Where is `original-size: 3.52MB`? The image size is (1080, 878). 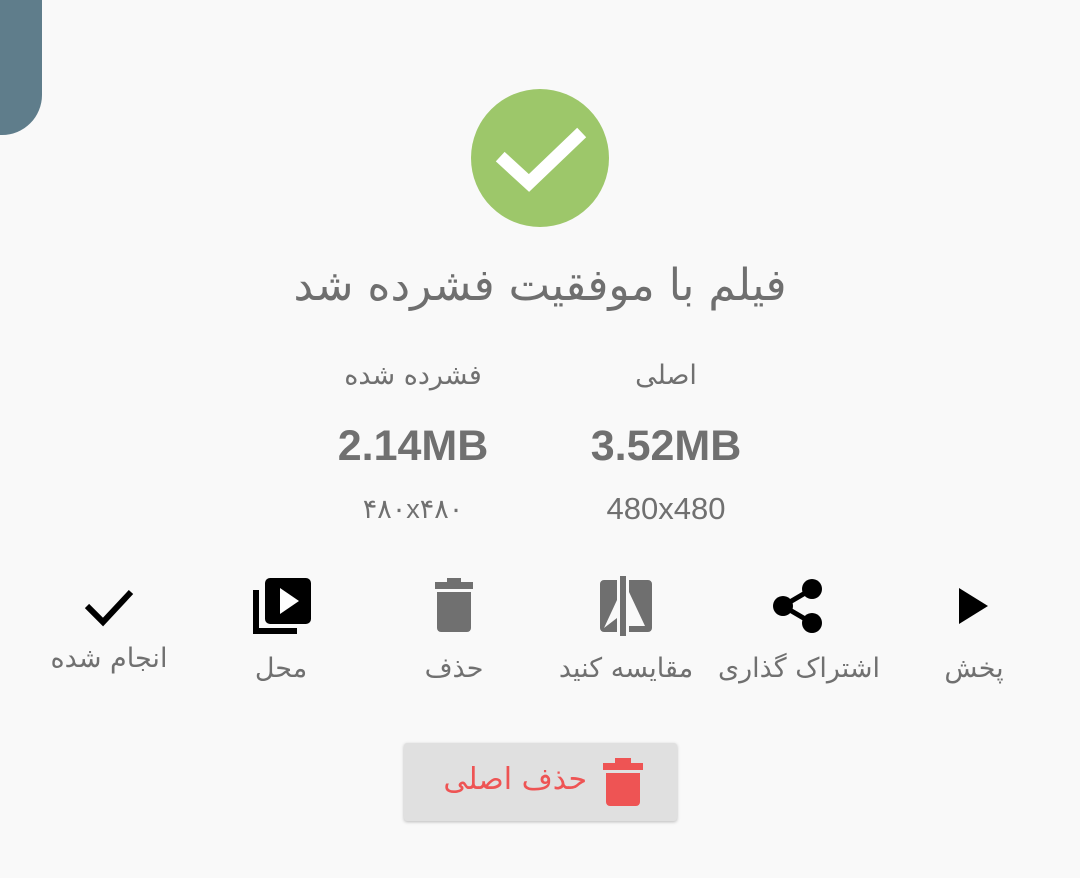 original-size: 3.52MB is located at coordinates (666, 446).